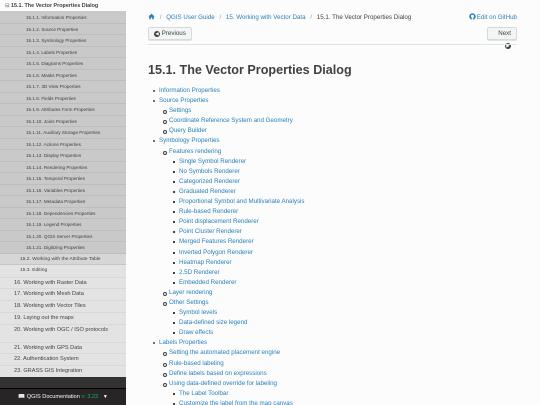 The height and width of the screenshot is (405, 540). Describe the element at coordinates (335, 172) in the screenshot. I see `contents-link: No Symbols Renderer` at that location.